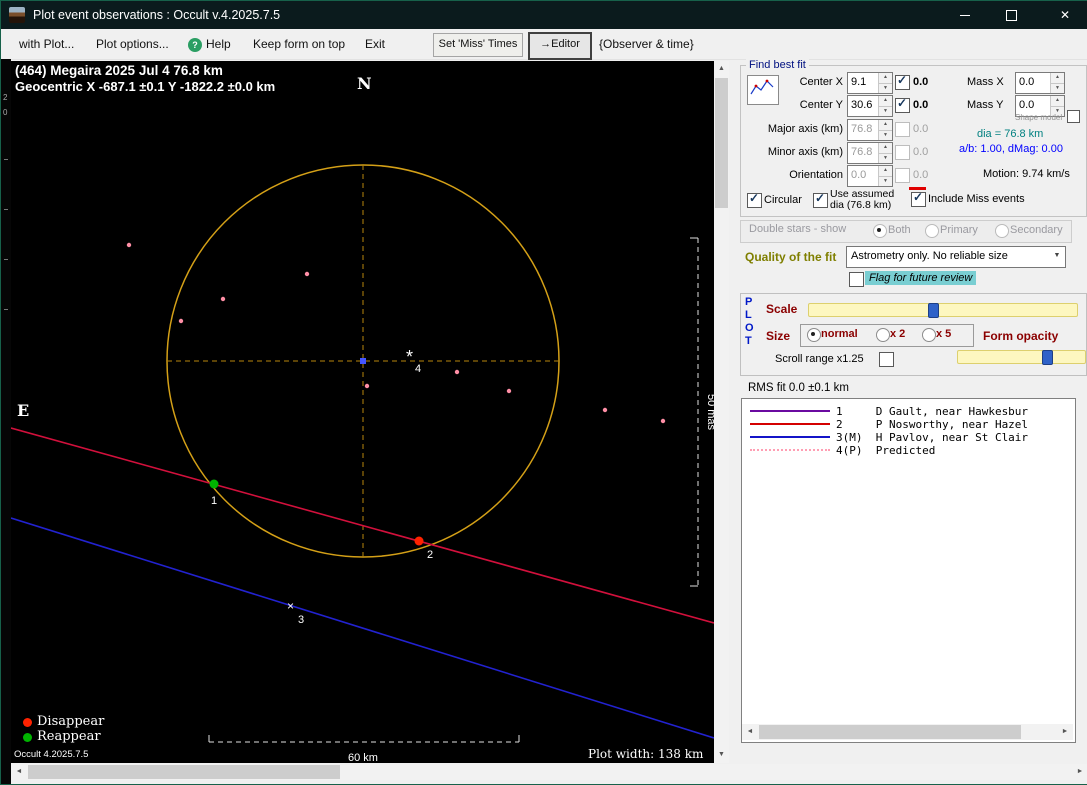 This screenshot has height=785, width=1087. What do you see at coordinates (839, 334) in the screenshot?
I see `size-normal-label: normal` at bounding box center [839, 334].